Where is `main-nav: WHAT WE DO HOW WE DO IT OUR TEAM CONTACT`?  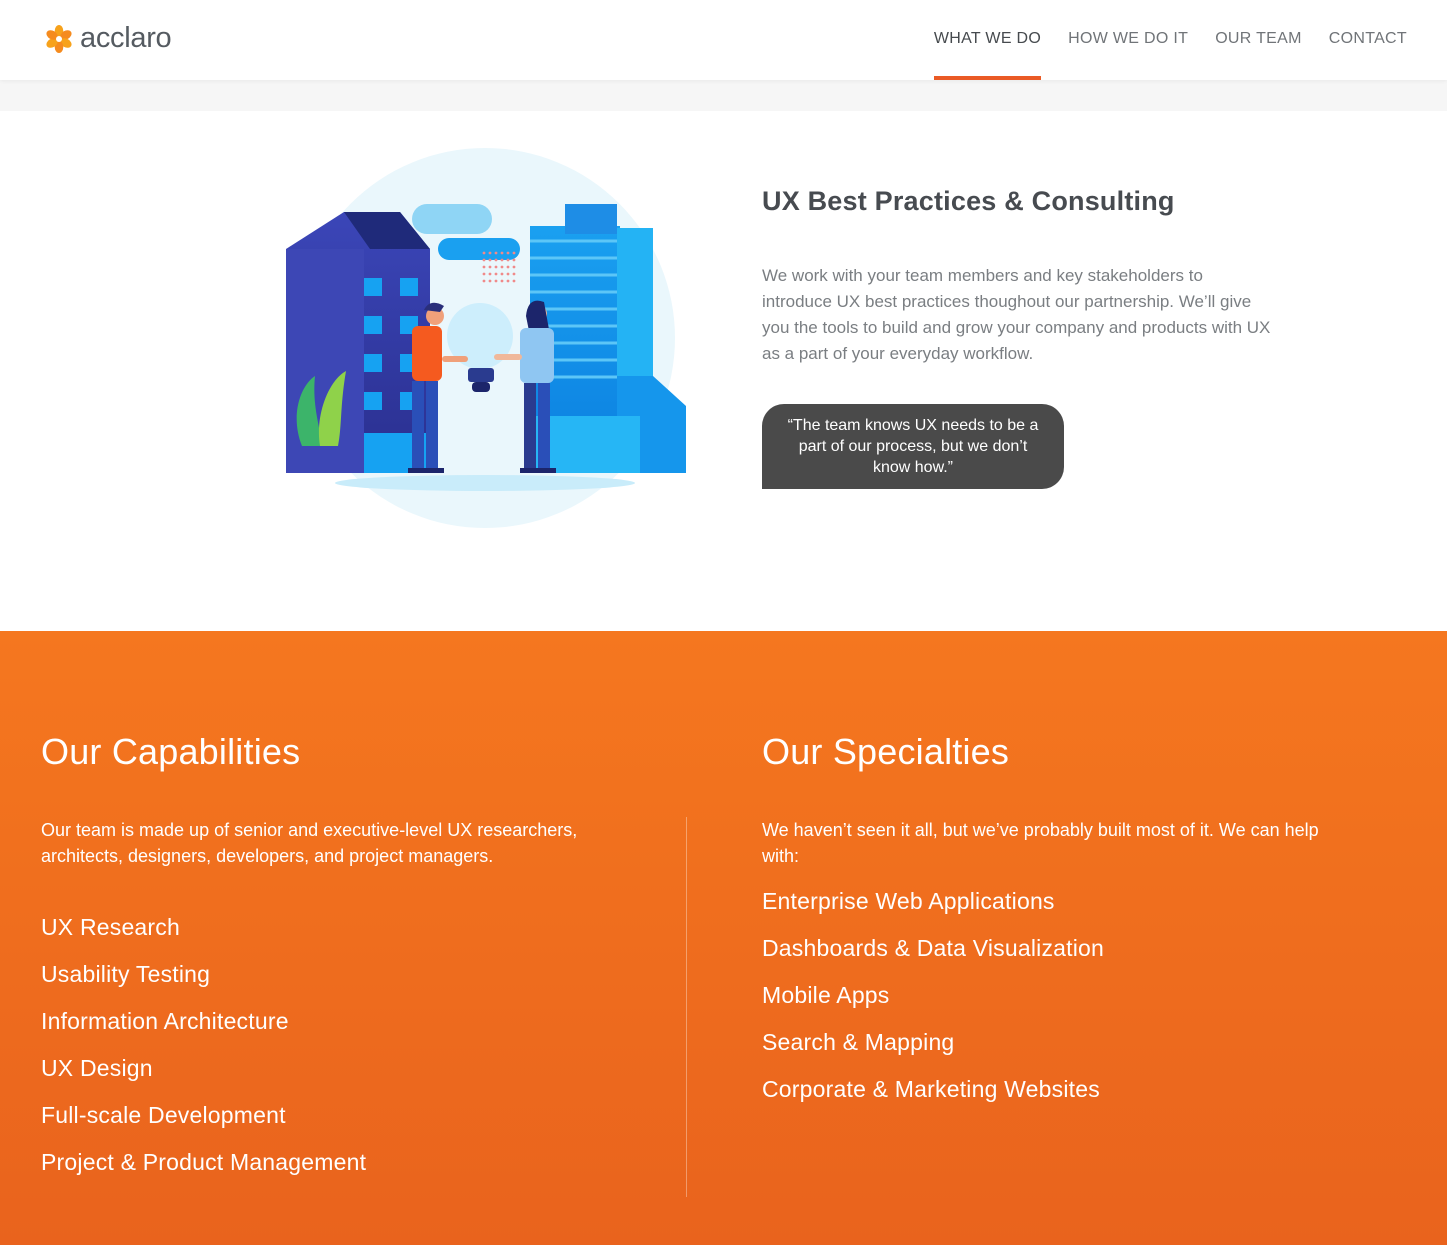 main-nav: WHAT WE DO HOW WE DO IT OUR TEAM CONTACT is located at coordinates (1157, 40).